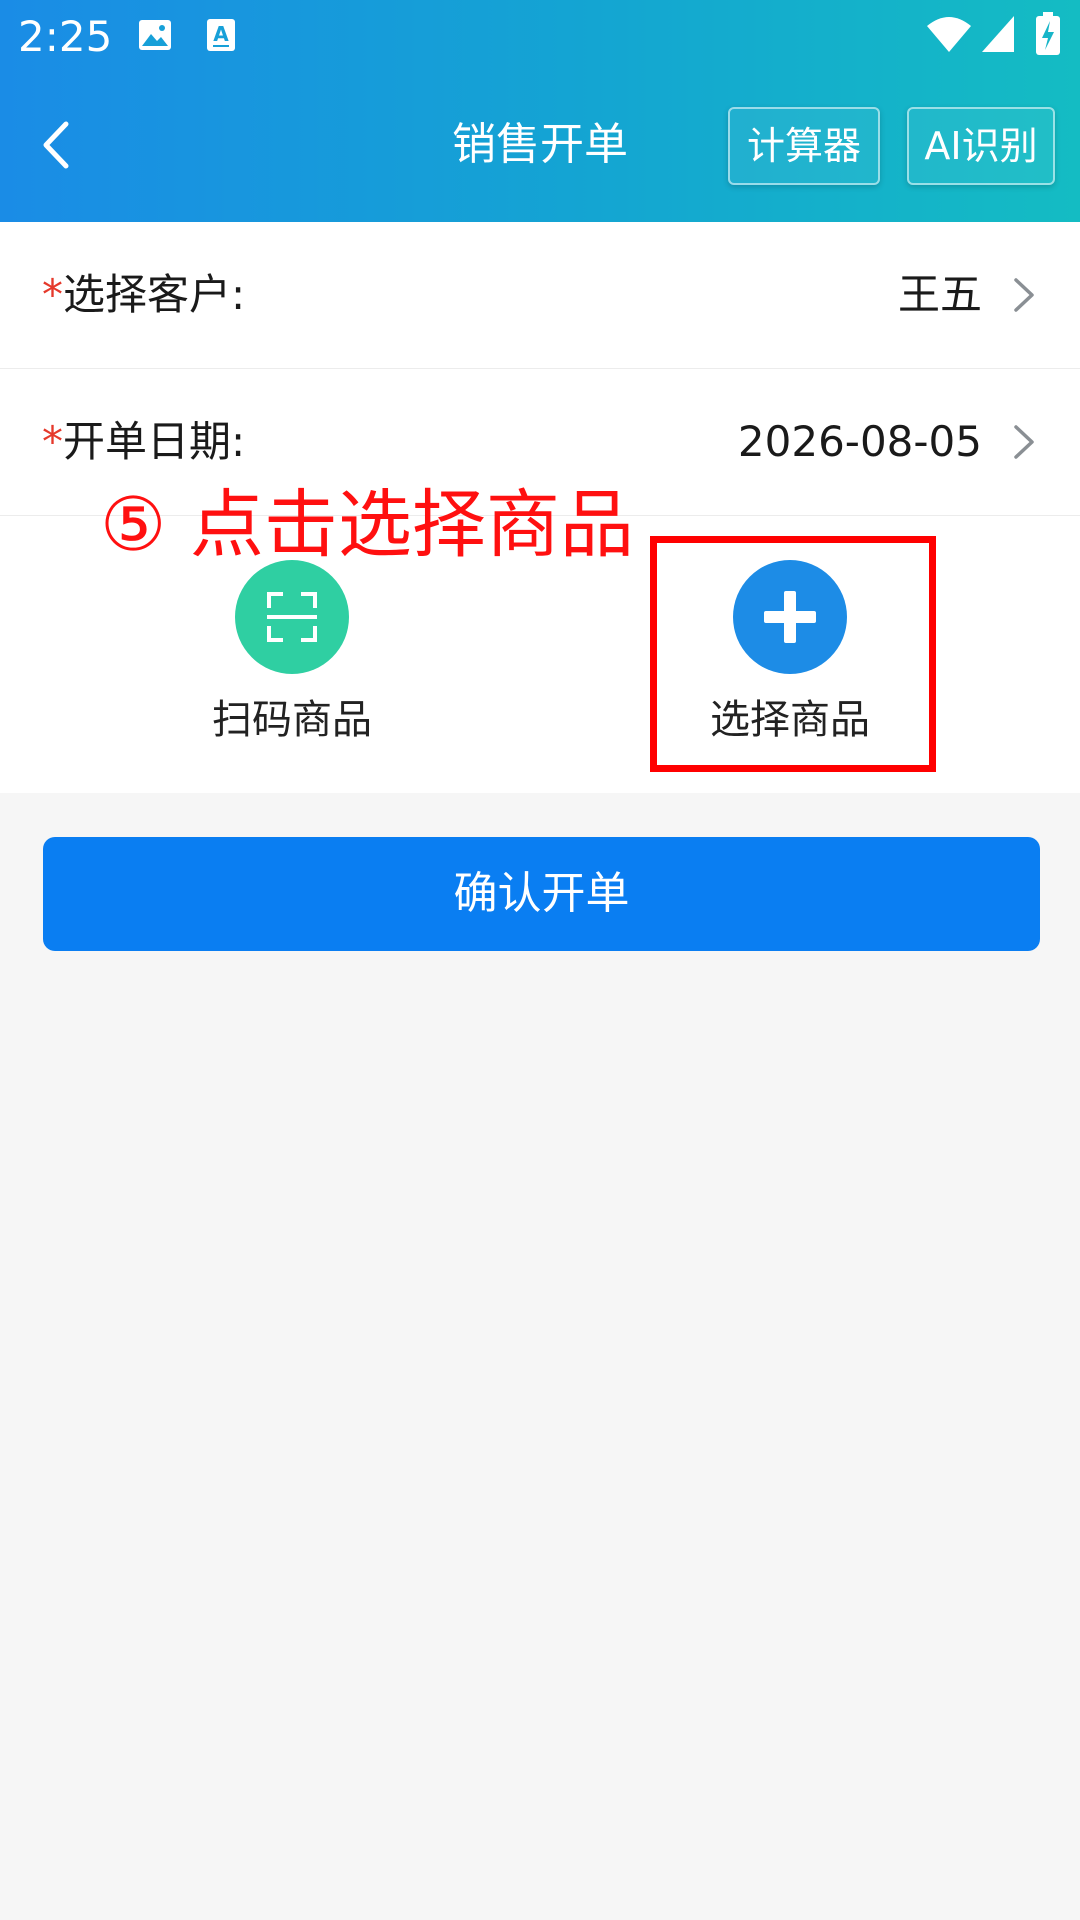 Image resolution: width=1080 pixels, height=1920 pixels. Describe the element at coordinates (949, 34) in the screenshot. I see `wifi-icon` at that location.